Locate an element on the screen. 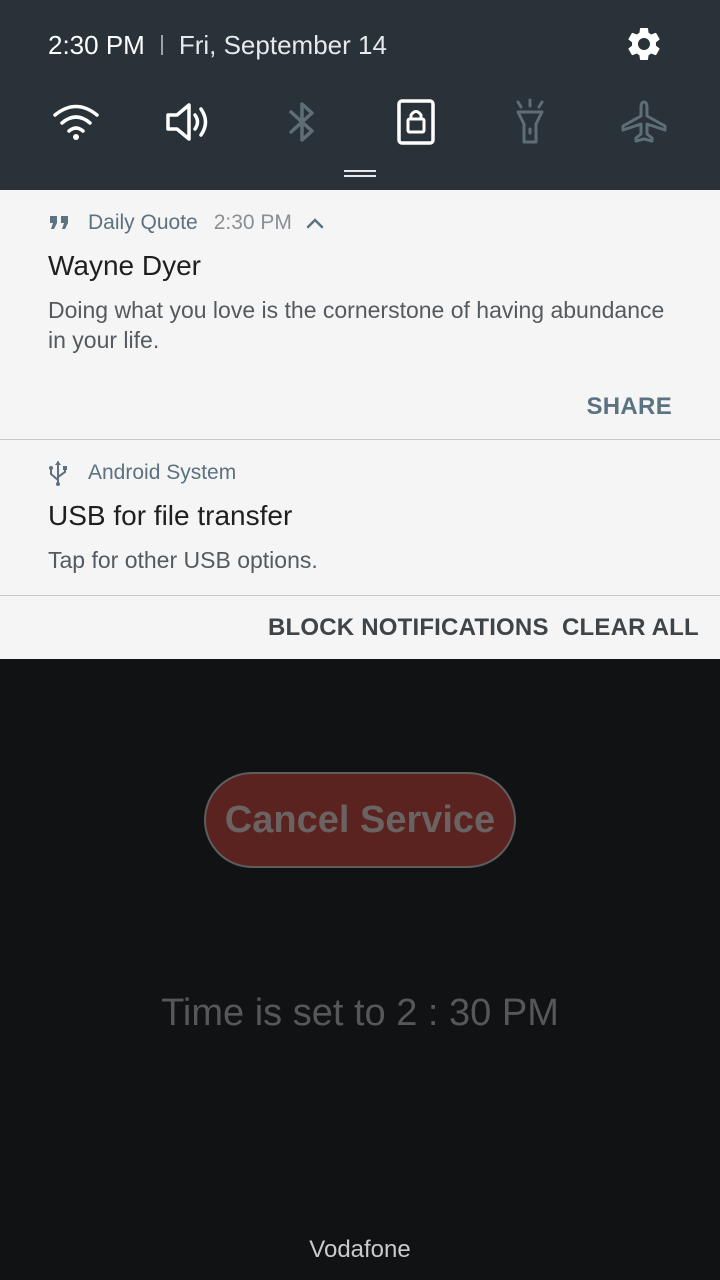  status-datetime: 2:30 PM Fri, September 14 is located at coordinates (217, 45).